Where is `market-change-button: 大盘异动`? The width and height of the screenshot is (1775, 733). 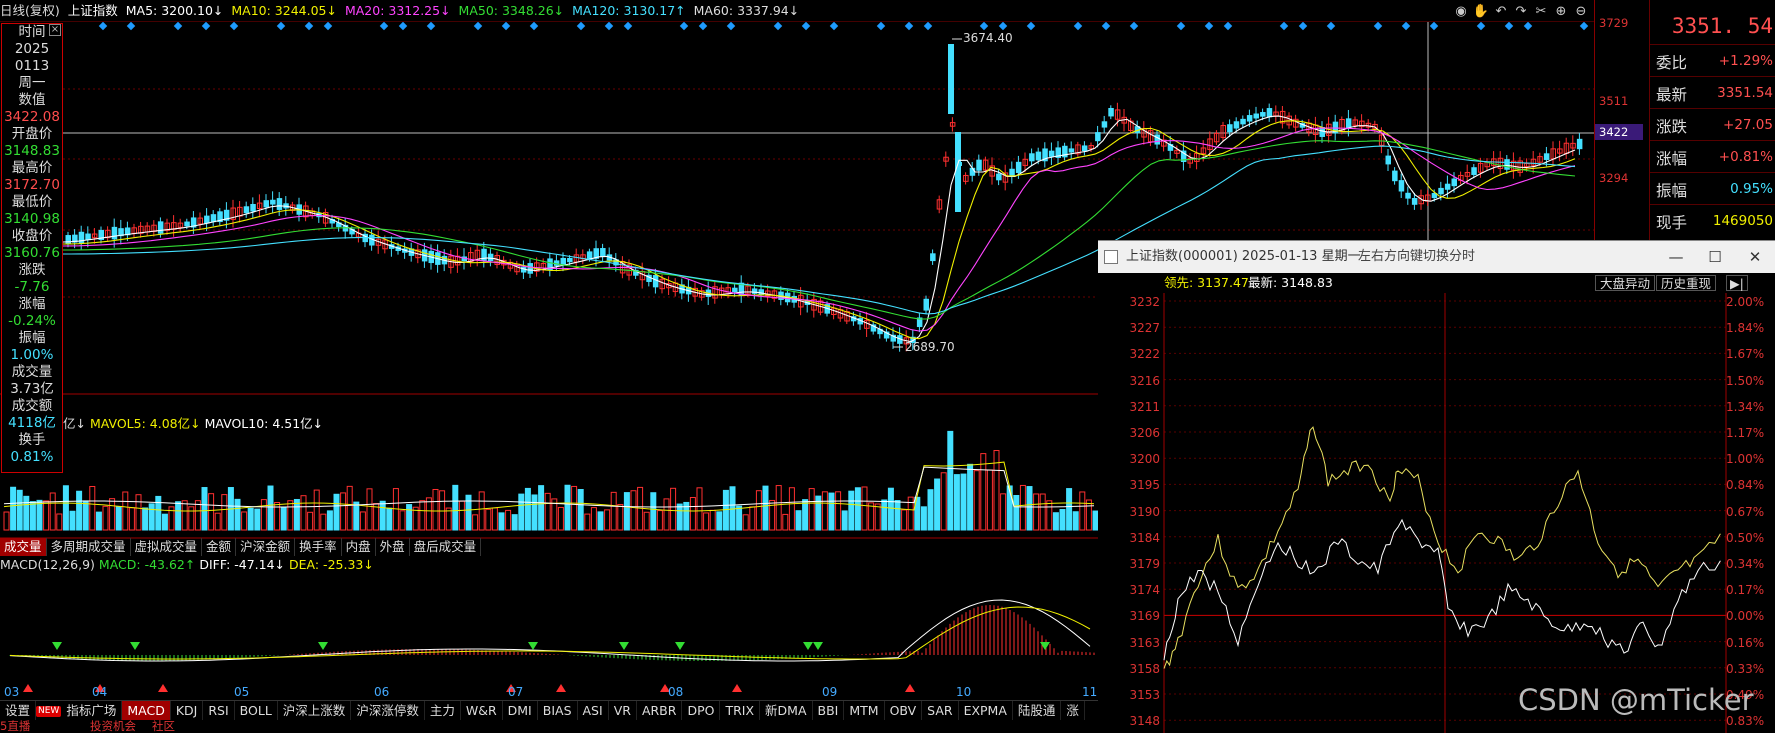 market-change-button: 大盘异动 is located at coordinates (1625, 283).